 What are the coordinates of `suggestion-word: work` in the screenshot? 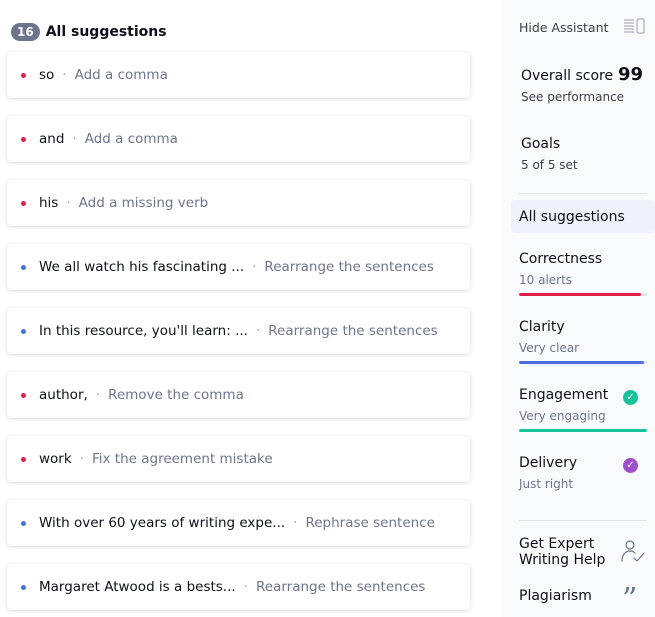 It's located at (55, 459).